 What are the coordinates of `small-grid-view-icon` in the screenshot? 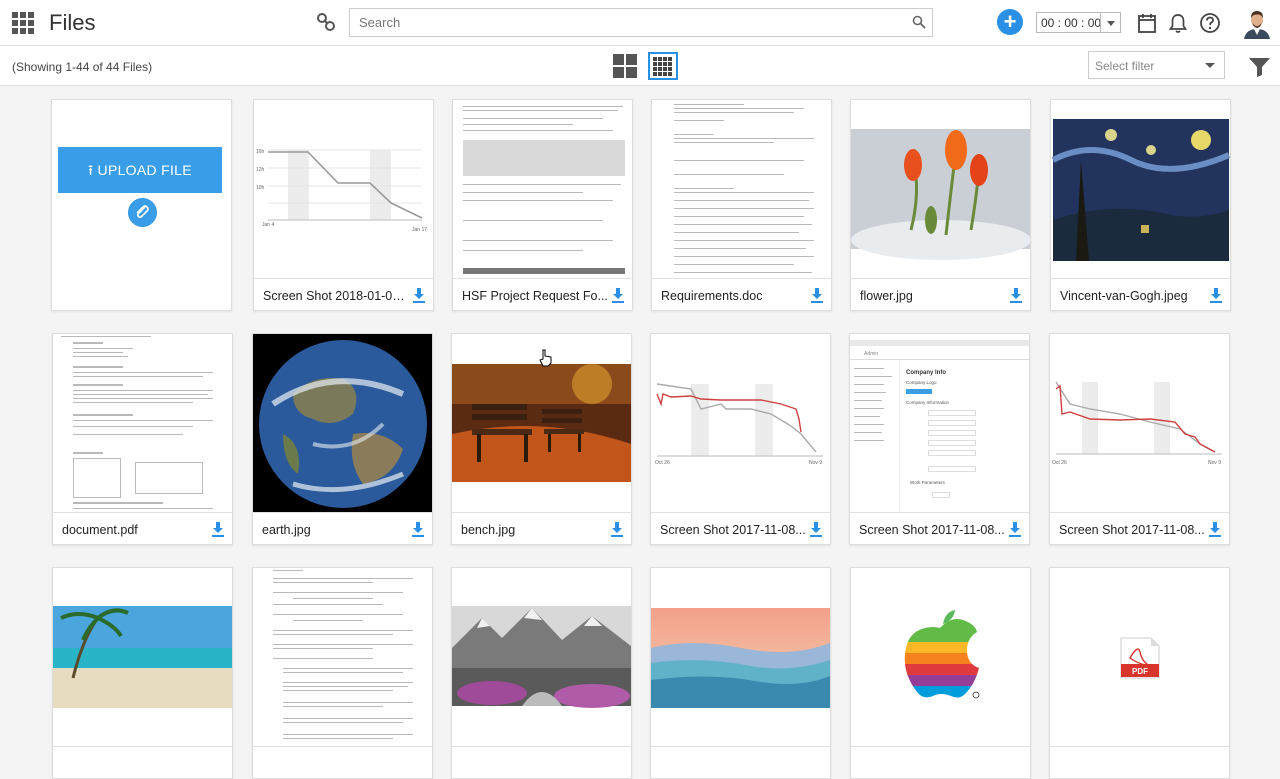 It's located at (663, 66).